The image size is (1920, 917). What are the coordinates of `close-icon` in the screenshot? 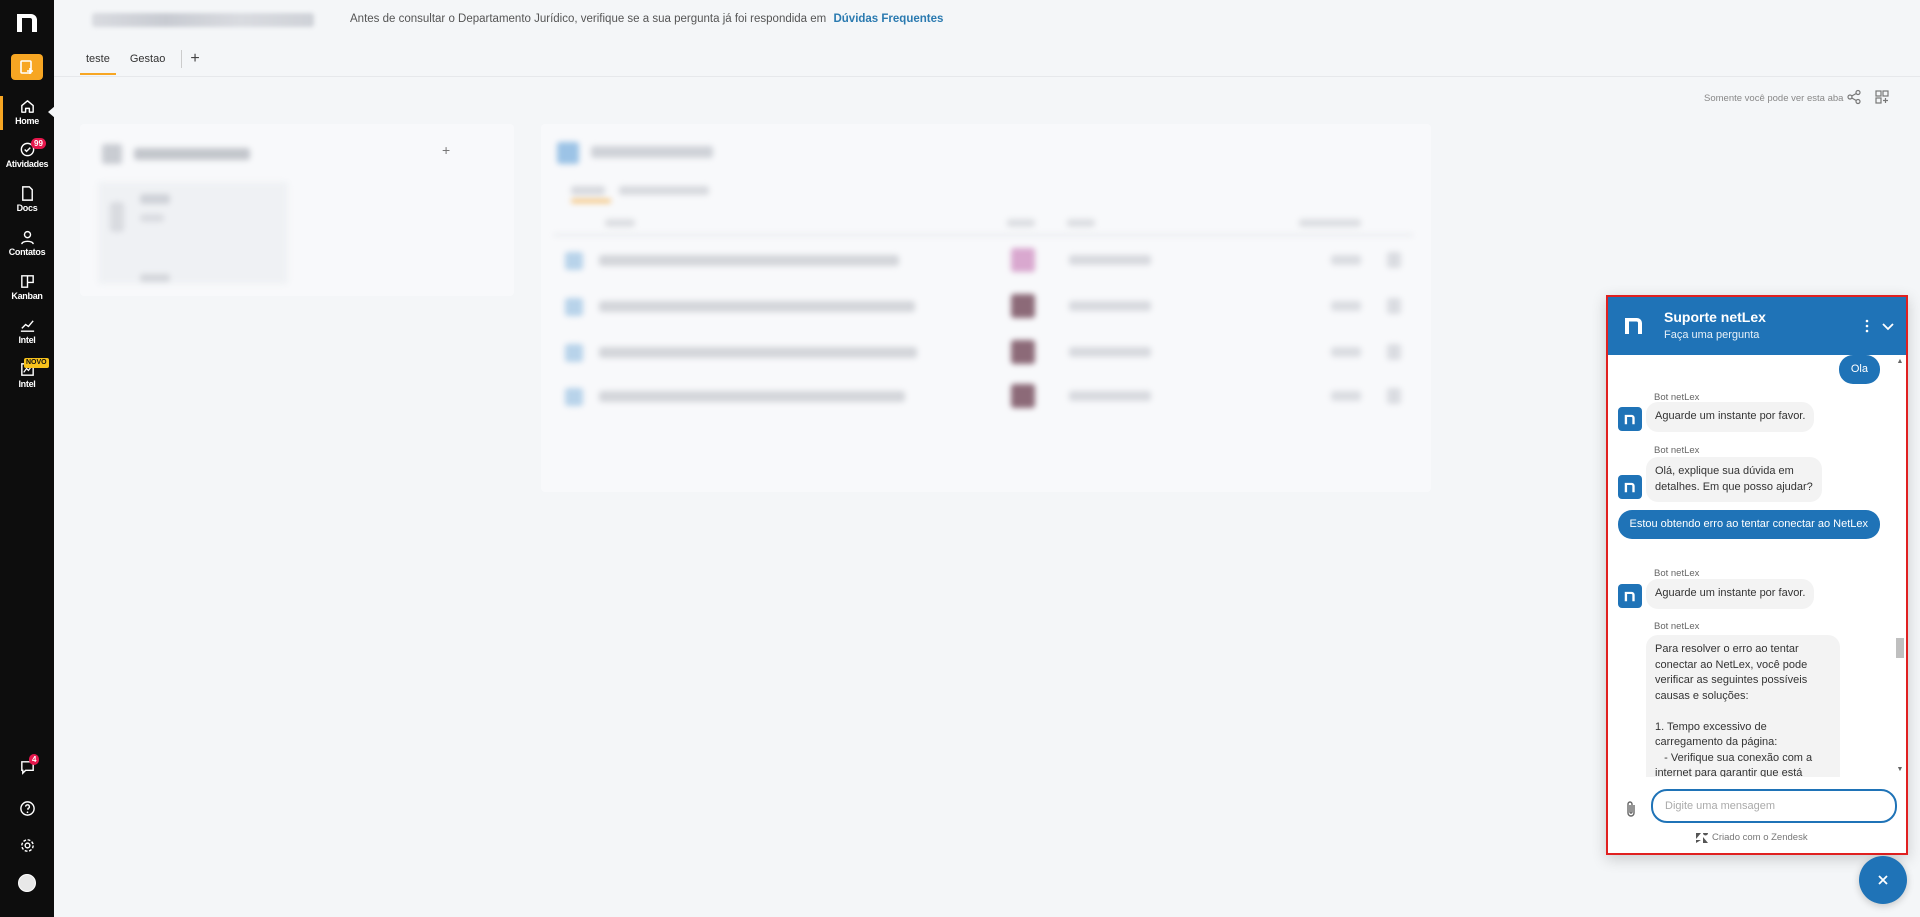 It's located at (1883, 880).